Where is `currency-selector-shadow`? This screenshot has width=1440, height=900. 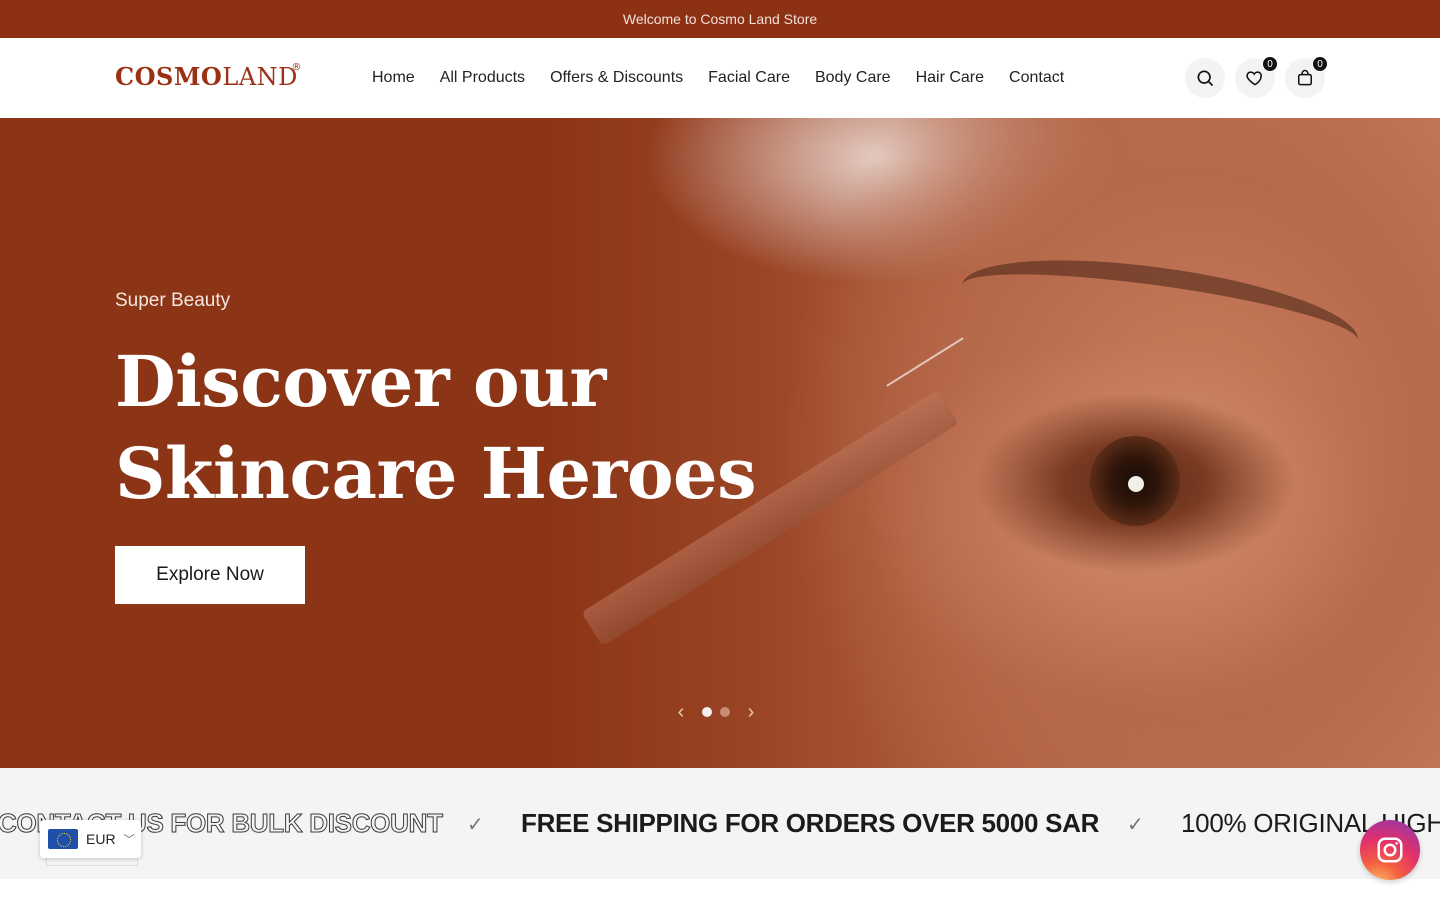 currency-selector-shadow is located at coordinates (92, 862).